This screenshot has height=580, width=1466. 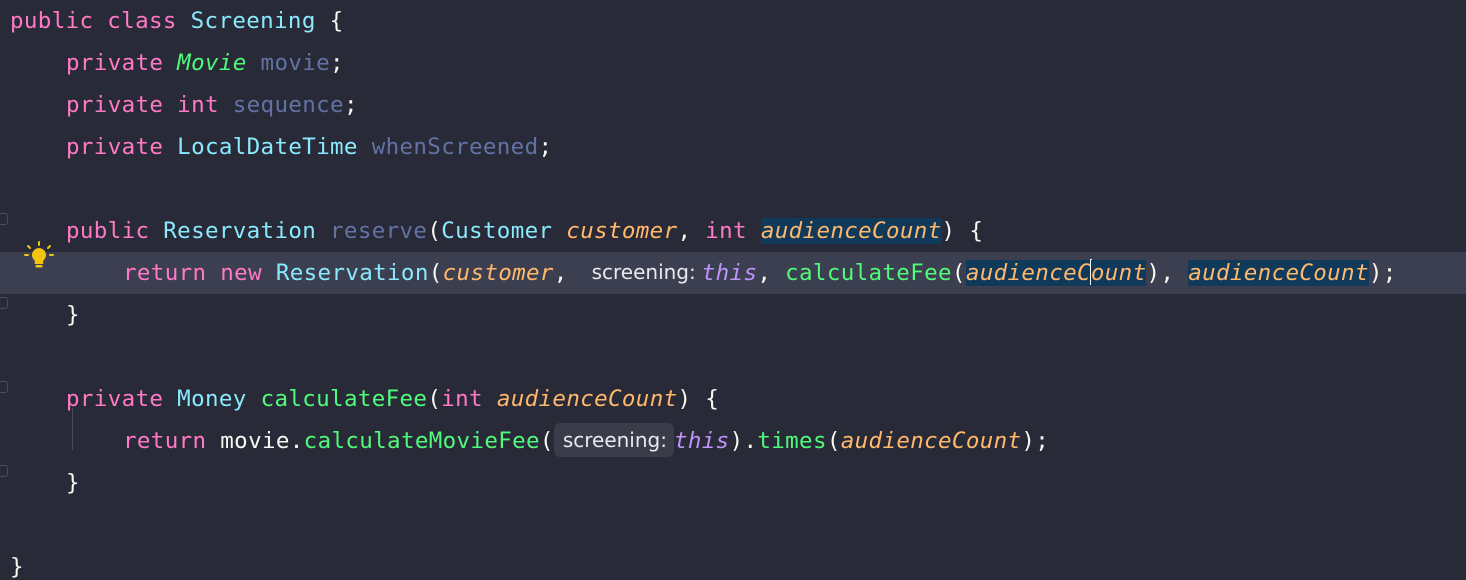 I want to click on code-line: public class Screening {, so click(x=733, y=21).